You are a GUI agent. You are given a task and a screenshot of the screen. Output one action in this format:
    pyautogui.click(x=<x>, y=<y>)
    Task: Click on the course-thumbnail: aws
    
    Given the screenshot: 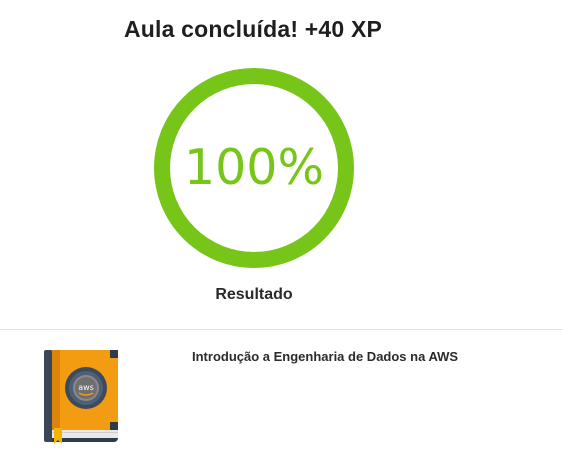 What is the action you would take?
    pyautogui.click(x=81, y=397)
    